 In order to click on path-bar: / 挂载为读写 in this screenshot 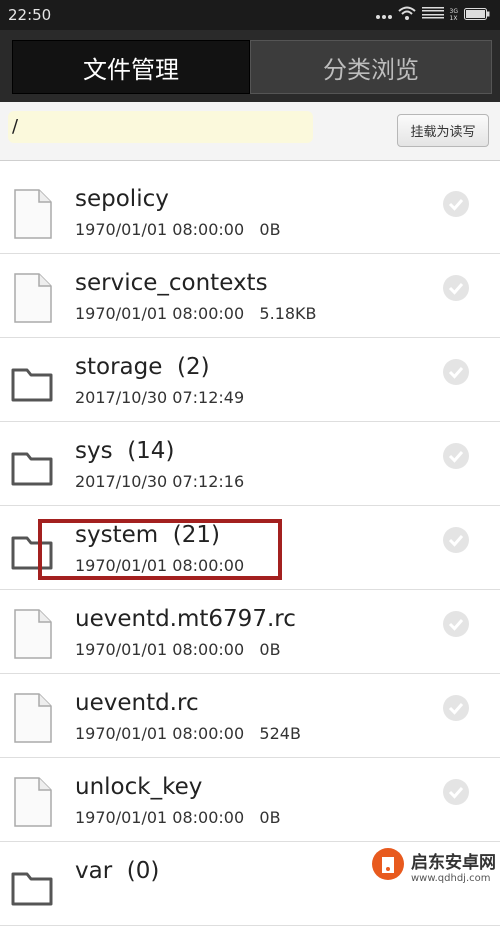, I will do `click(250, 131)`.